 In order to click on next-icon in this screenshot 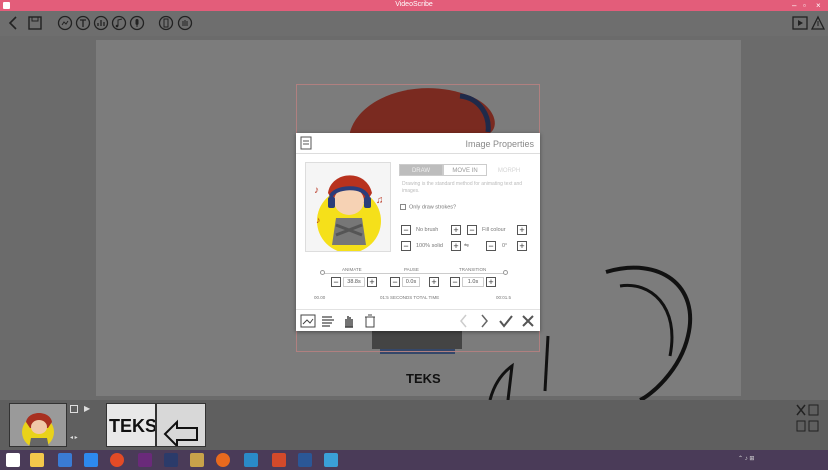, I will do `click(484, 321)`.